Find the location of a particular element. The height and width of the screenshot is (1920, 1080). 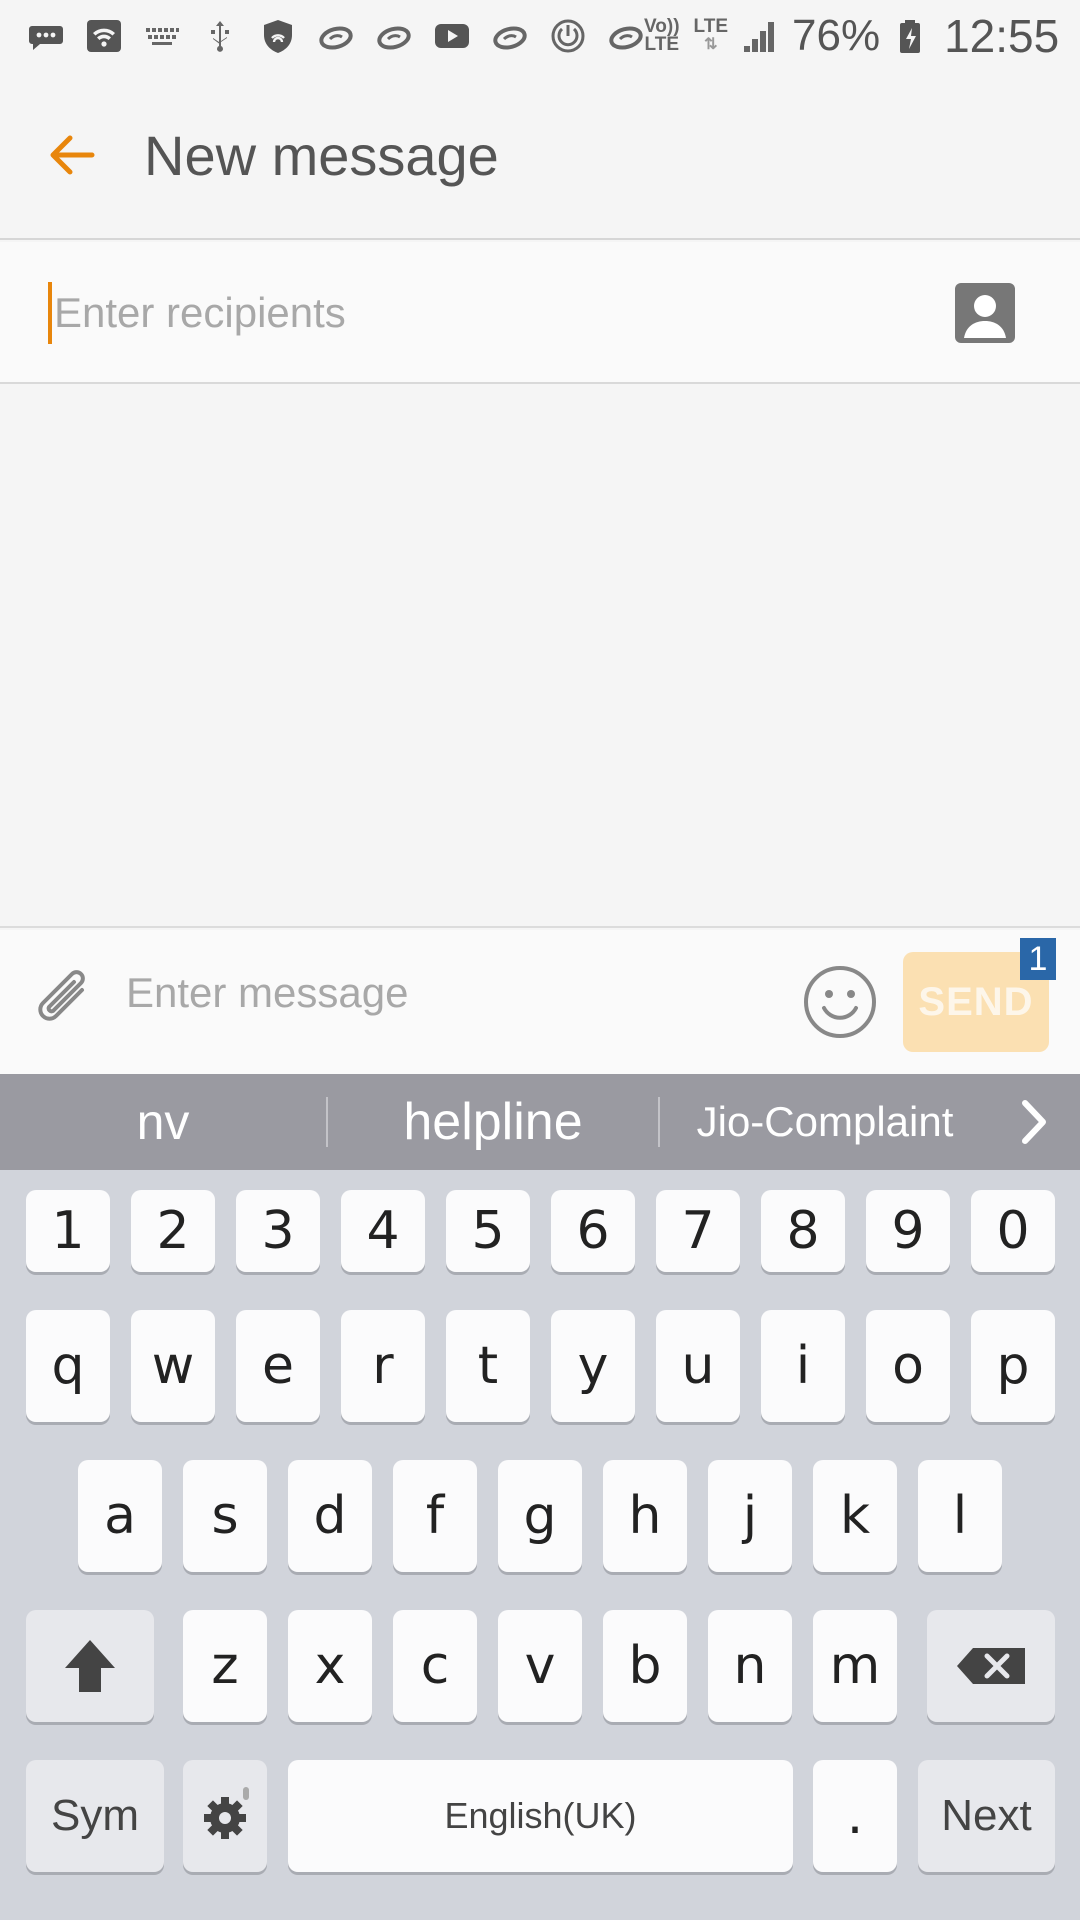

key-n: n is located at coordinates (750, 1666).